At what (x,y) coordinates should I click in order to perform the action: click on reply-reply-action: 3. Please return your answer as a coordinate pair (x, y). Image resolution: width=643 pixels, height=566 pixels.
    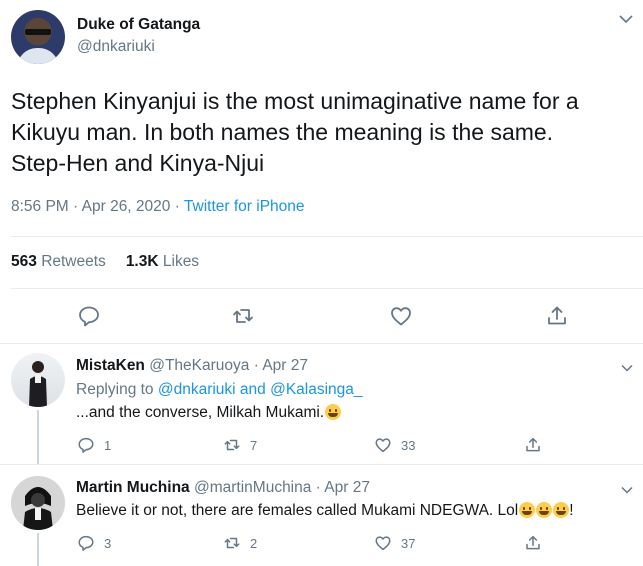
    Looking at the image, I should click on (94, 543).